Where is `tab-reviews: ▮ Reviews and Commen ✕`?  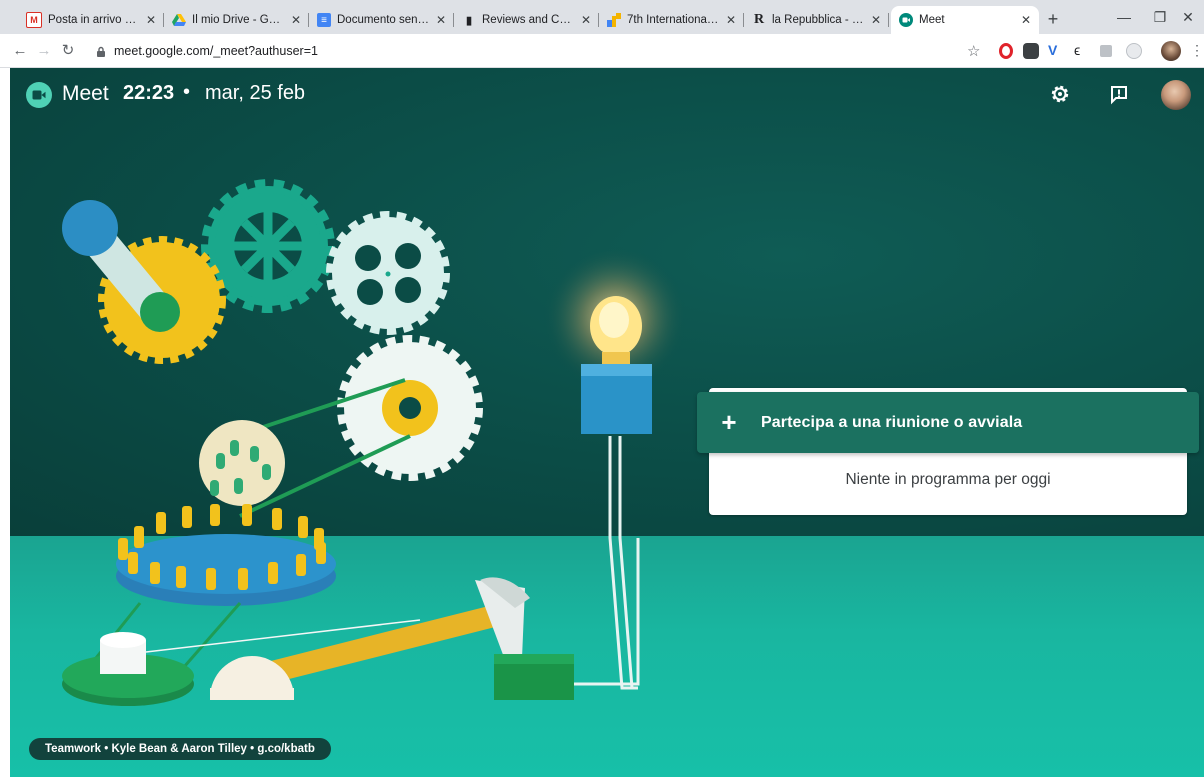 tab-reviews: ▮ Reviews and Commen ✕ is located at coordinates (526, 20).